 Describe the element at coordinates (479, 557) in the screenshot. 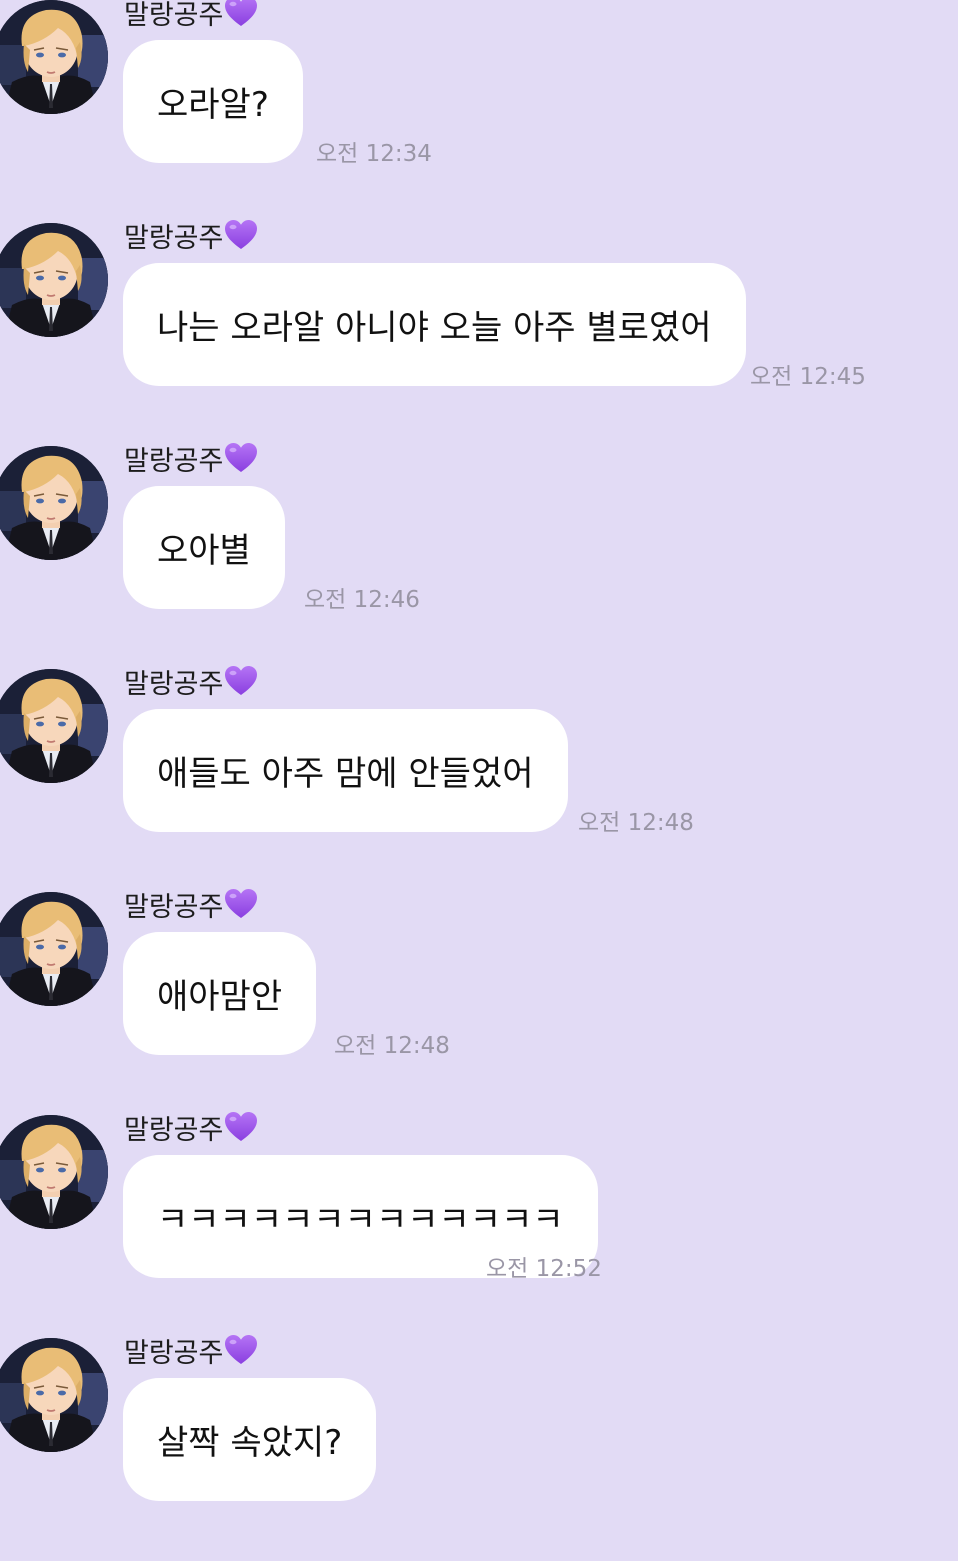

I see `message-3: 말랑공주 오아별 오전 12:46` at that location.